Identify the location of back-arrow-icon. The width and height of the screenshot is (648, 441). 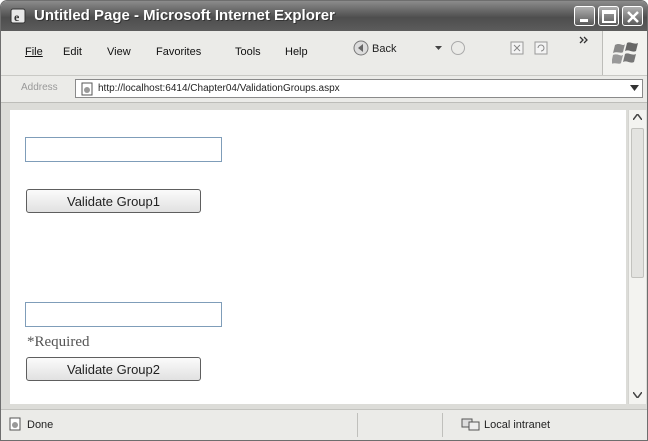
(361, 48).